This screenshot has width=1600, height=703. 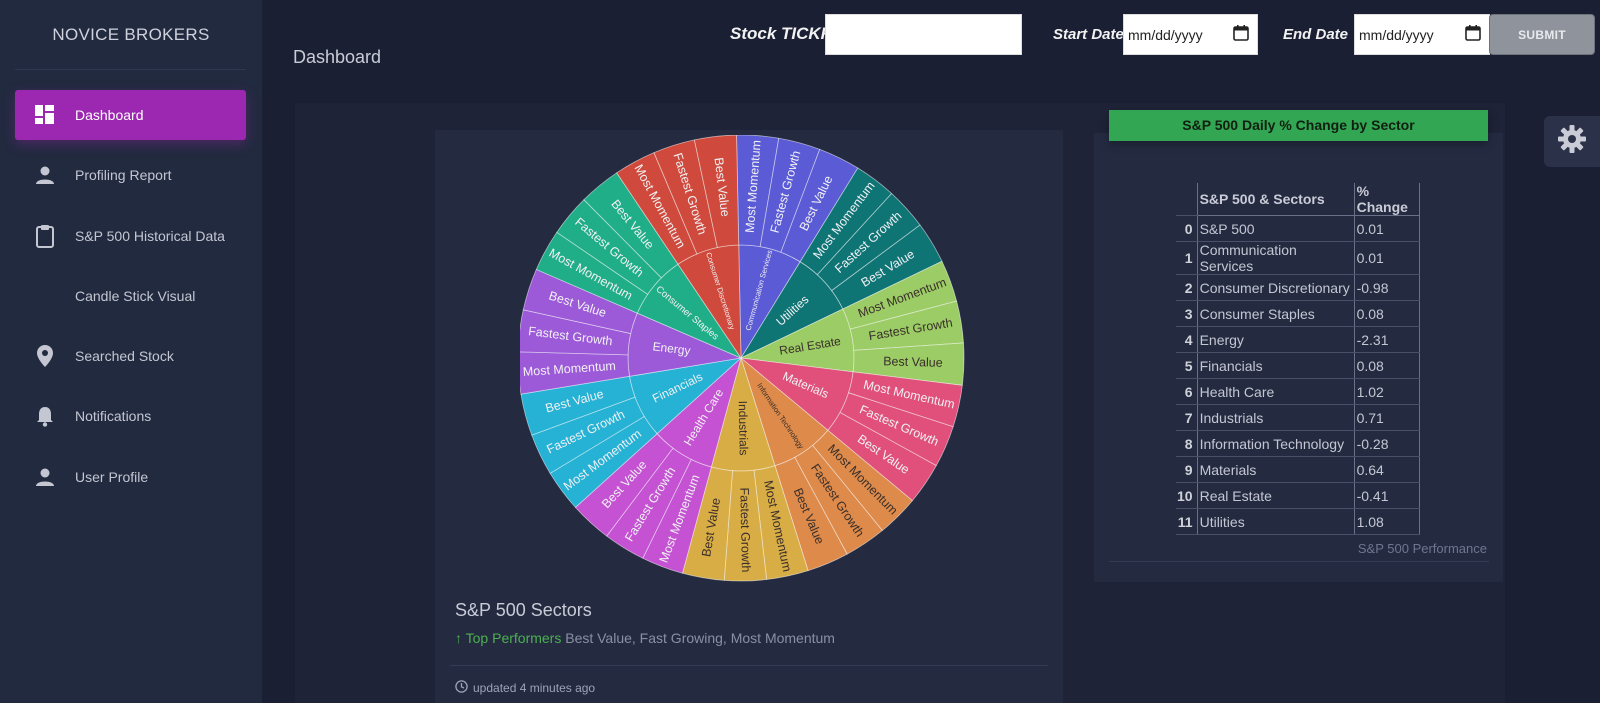 What do you see at coordinates (745, 529) in the screenshot?
I see `subsector-label: Fastest Growth` at bounding box center [745, 529].